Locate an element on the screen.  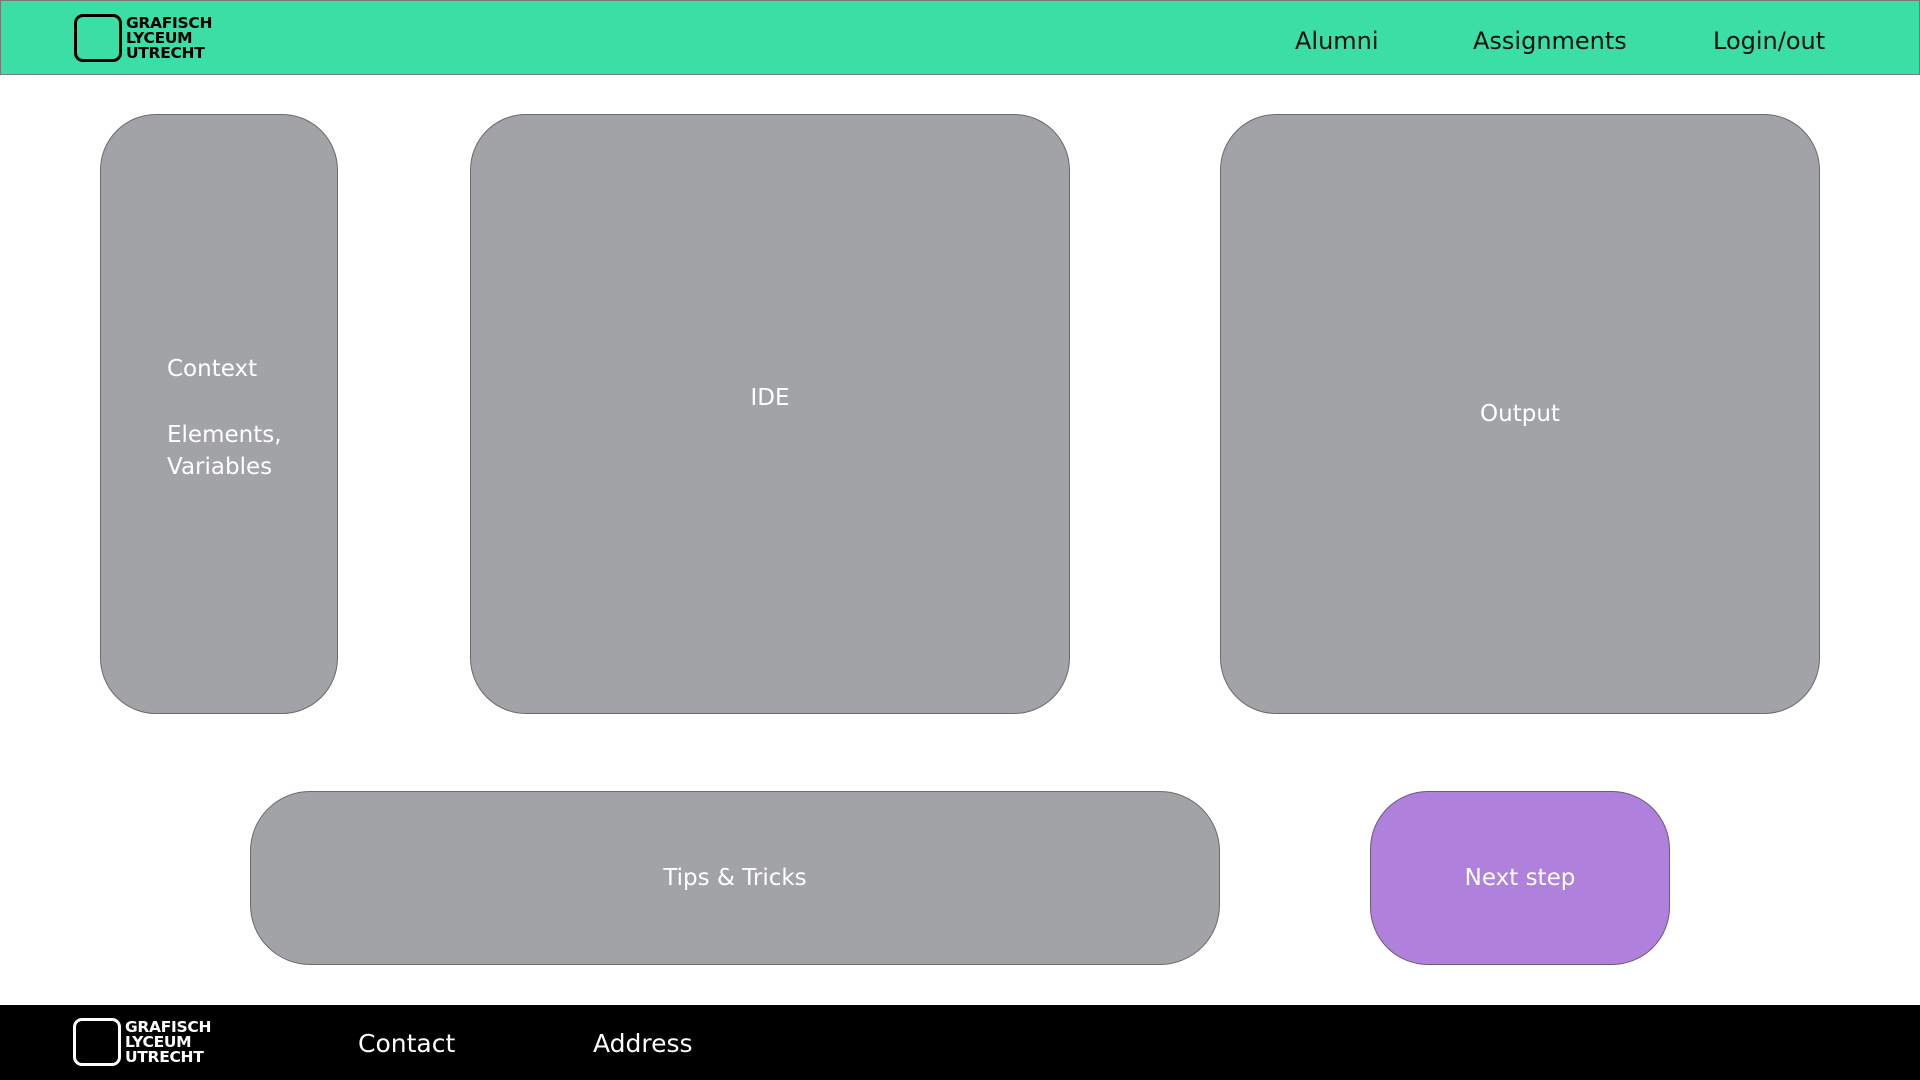
footer-bar: GRAFISCH LYCEUM UTRECHT Contact Address is located at coordinates (960, 1042).